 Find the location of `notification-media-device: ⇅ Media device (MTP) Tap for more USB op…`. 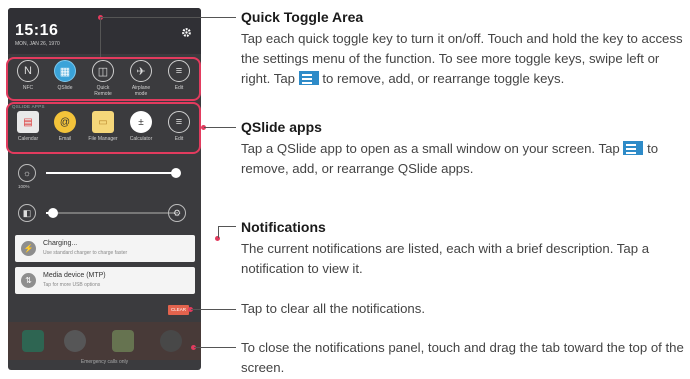

notification-media-device: ⇅ Media device (MTP) Tap for more USB op… is located at coordinates (105, 280).